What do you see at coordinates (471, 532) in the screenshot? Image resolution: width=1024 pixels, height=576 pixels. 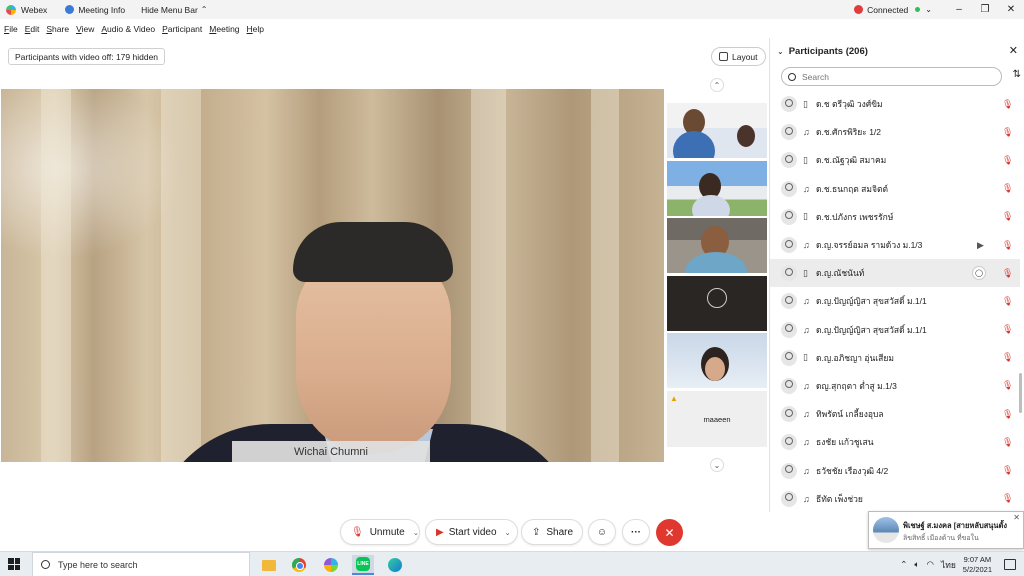 I see `start-video-button: ▶︎ Start video ⌄` at bounding box center [471, 532].